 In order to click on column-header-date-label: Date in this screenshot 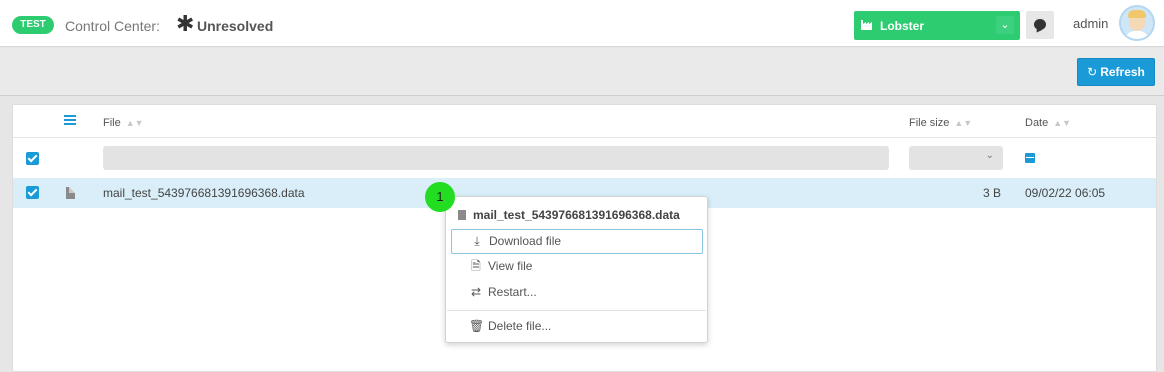, I will do `click(1037, 123)`.